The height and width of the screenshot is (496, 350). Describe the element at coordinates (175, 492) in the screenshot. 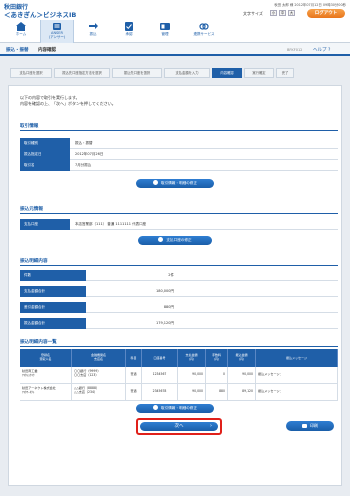

I see `page-footer` at that location.